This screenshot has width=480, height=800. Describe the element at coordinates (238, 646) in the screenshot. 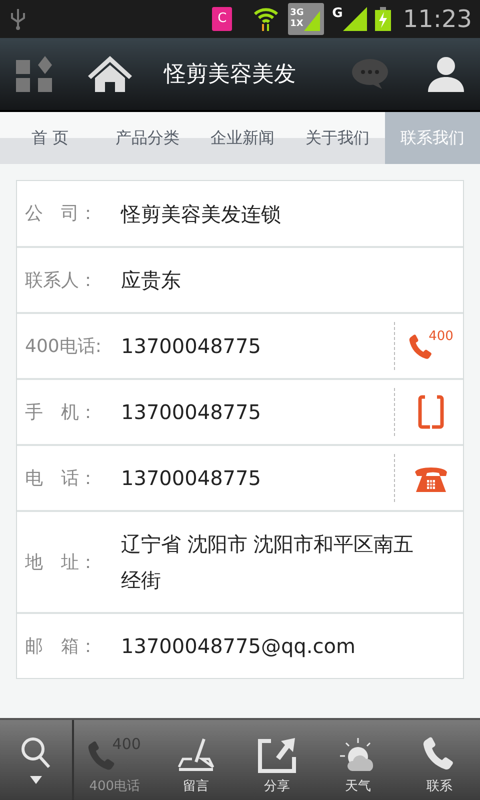

I see `field-value: 13700048775@qq.com` at that location.